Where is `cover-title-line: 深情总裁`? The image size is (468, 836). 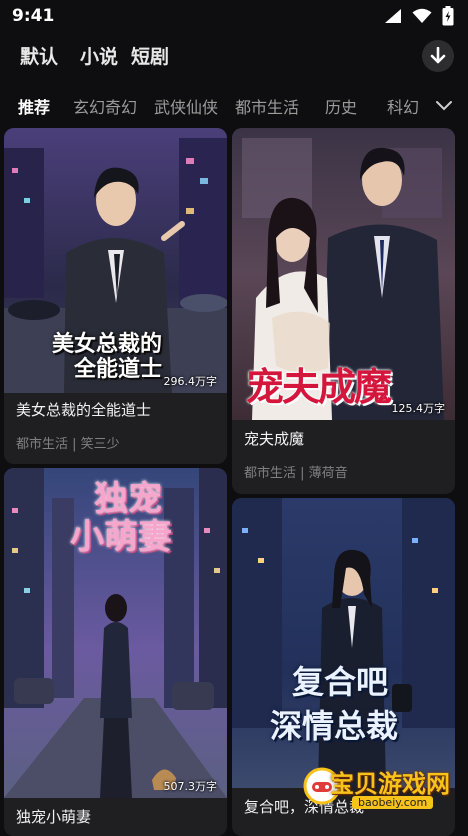 cover-title-line: 深情总裁 is located at coordinates (334, 726).